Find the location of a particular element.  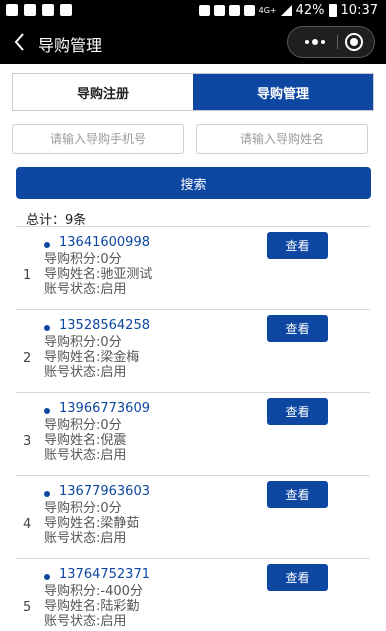

row-index: 3 is located at coordinates (27, 441).